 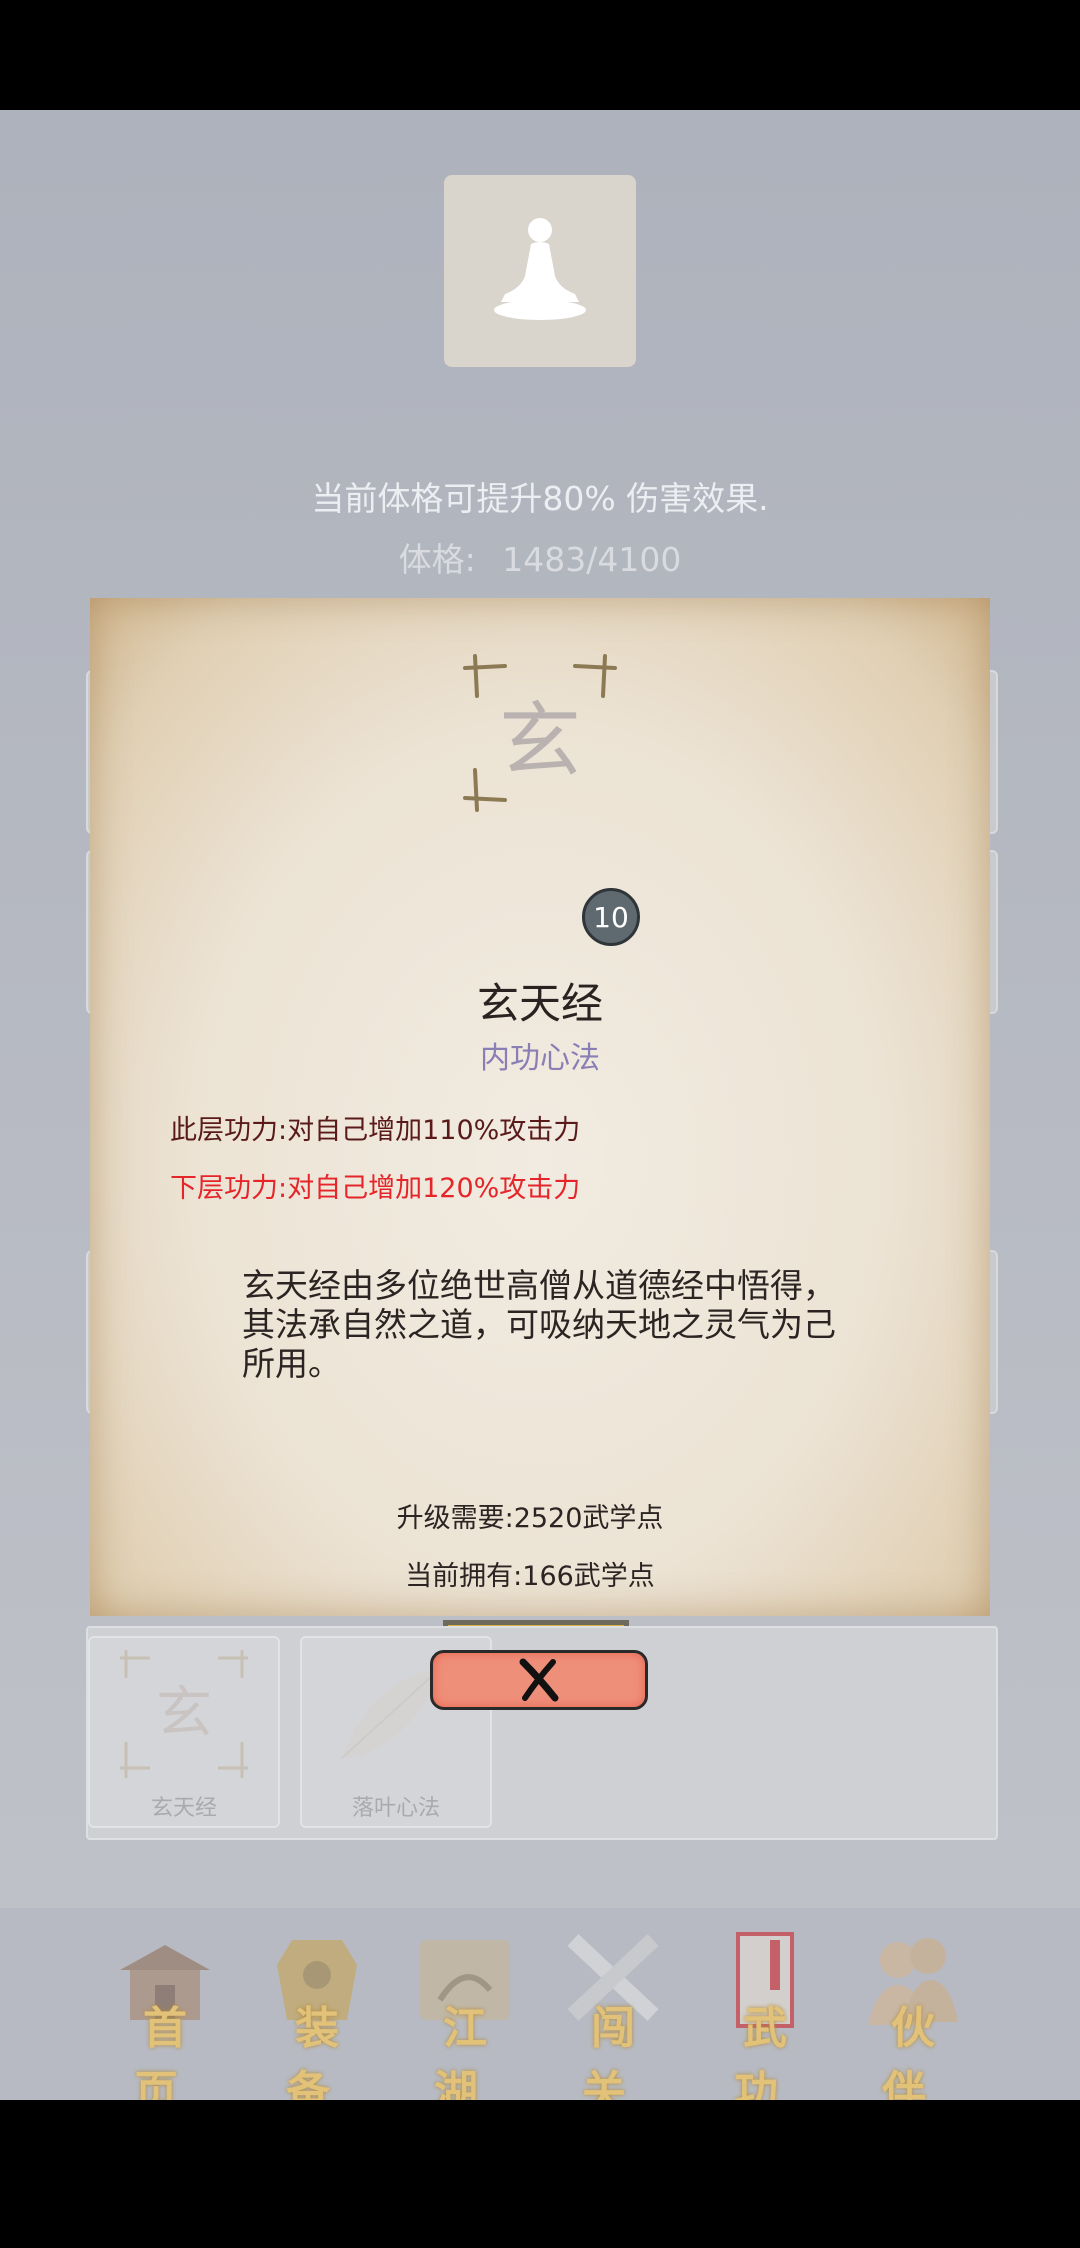 What do you see at coordinates (437, 559) in the screenshot?
I see `physique-label: 体格:` at bounding box center [437, 559].